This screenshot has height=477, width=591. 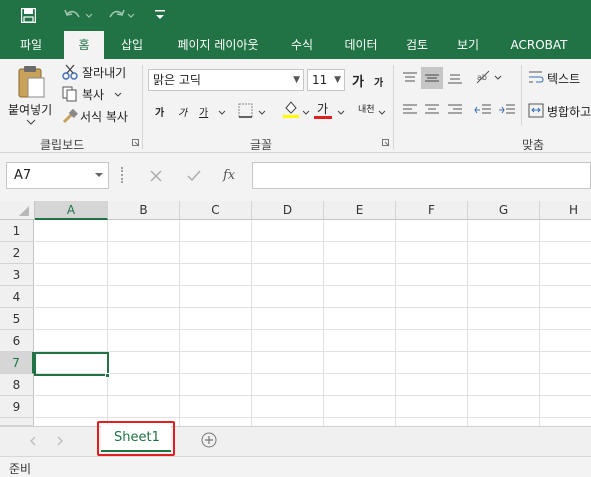 What do you see at coordinates (107, 375) in the screenshot?
I see `fill-handle` at bounding box center [107, 375].